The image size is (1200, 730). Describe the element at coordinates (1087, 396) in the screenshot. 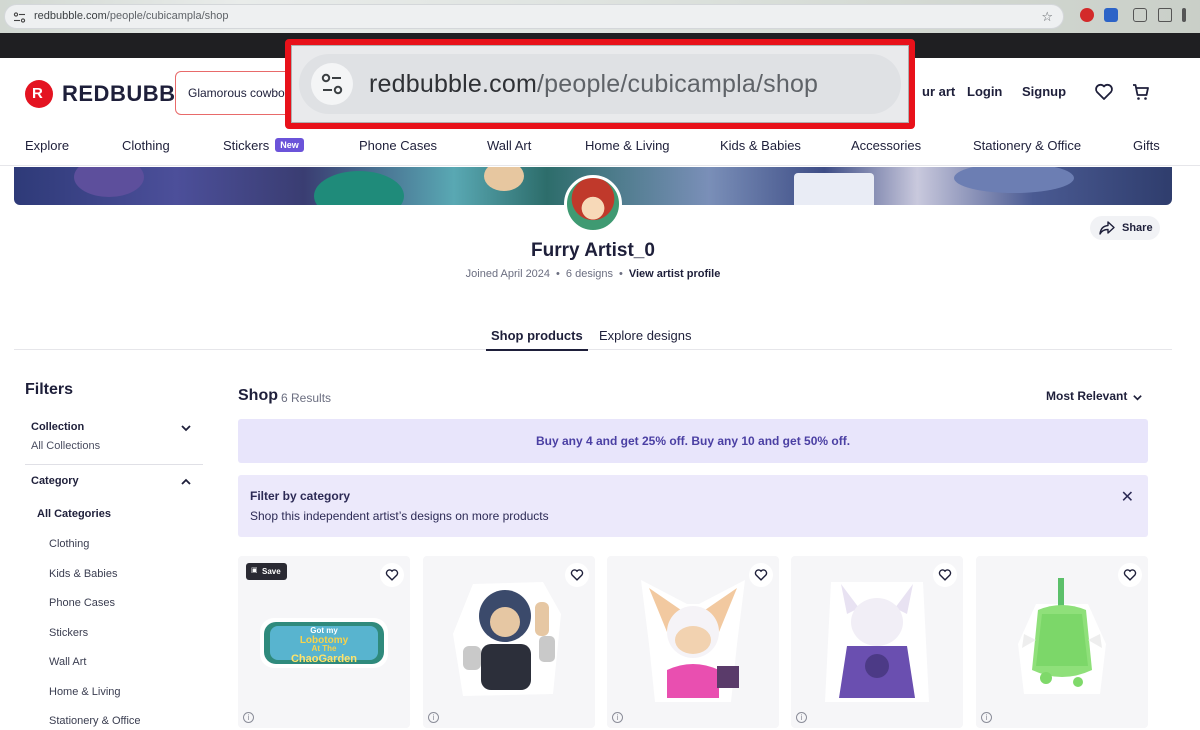

I see `sort-value: Most Relevant` at that location.